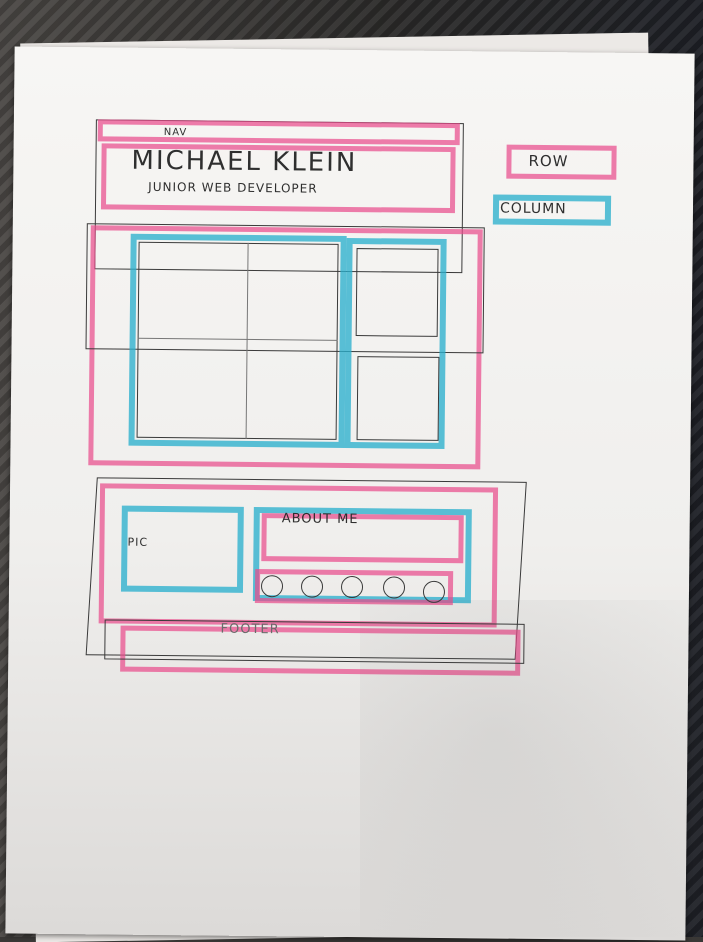  What do you see at coordinates (175, 133) in the screenshot?
I see `nav-label: NAV` at bounding box center [175, 133].